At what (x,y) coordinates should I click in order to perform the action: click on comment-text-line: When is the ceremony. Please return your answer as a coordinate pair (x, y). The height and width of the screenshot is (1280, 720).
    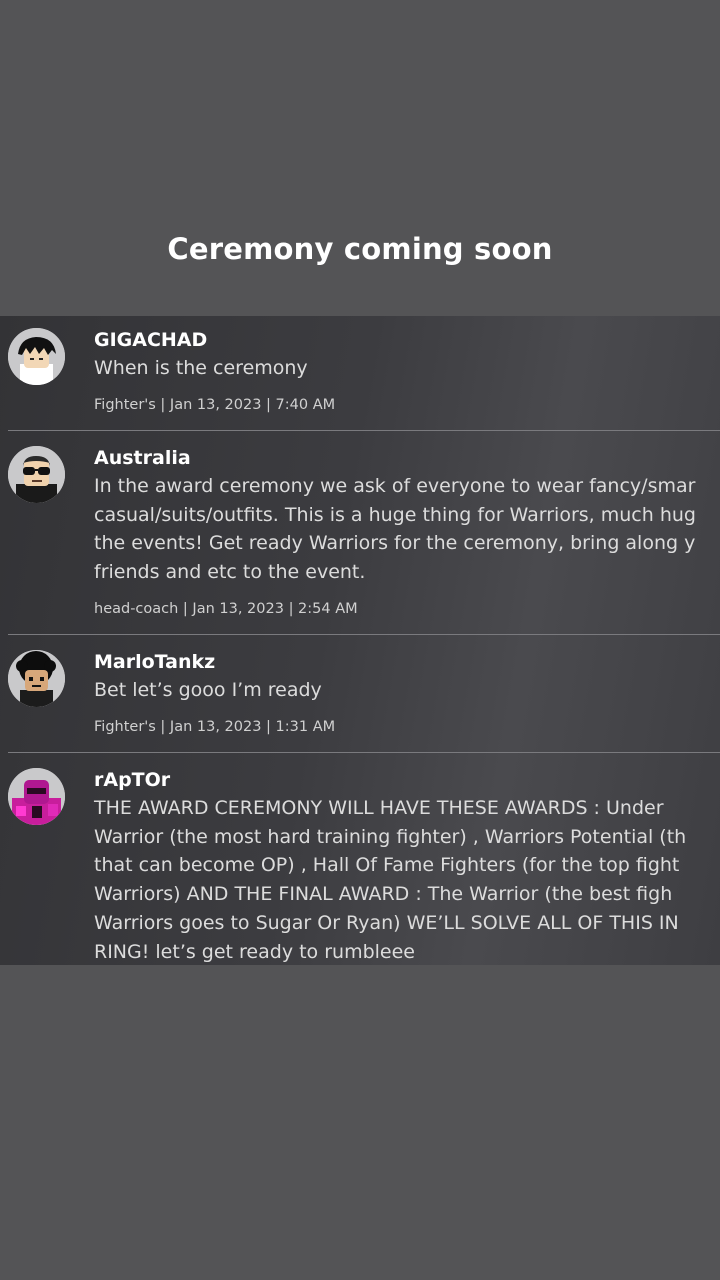
    Looking at the image, I should click on (201, 368).